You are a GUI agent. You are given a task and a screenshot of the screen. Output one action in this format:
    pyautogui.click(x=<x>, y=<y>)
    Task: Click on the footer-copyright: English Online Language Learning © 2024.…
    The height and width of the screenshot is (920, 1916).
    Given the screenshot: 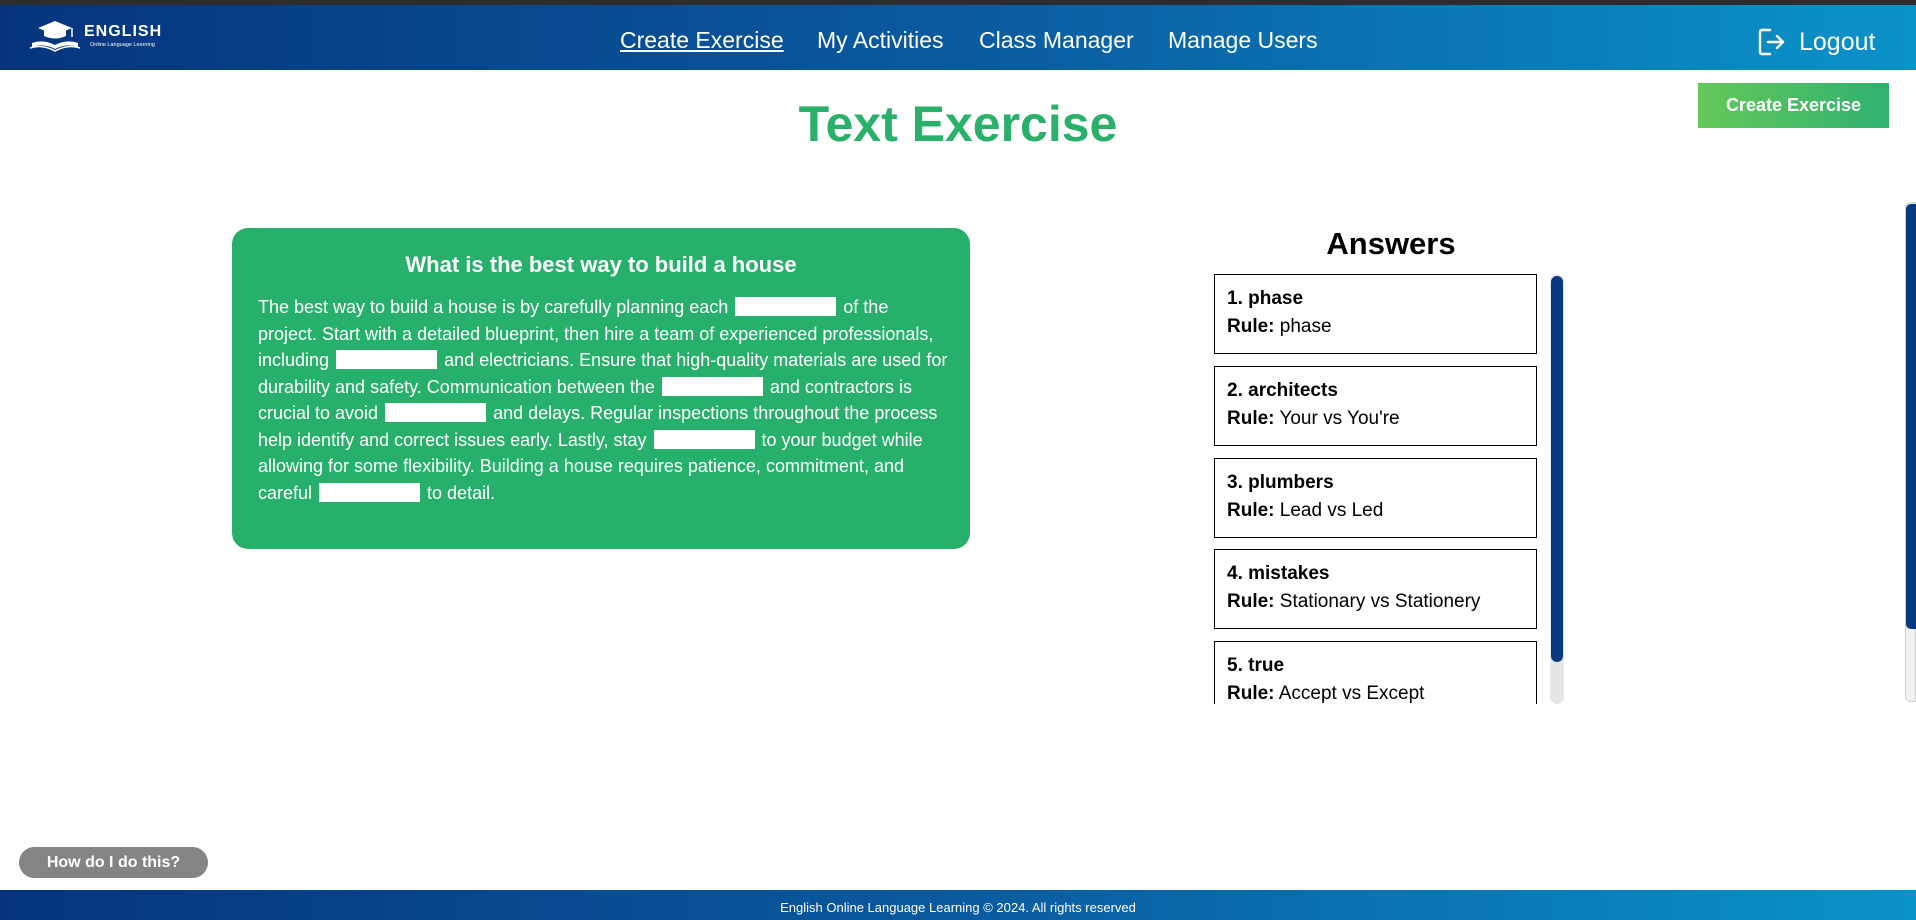 What is the action you would take?
    pyautogui.click(x=958, y=907)
    